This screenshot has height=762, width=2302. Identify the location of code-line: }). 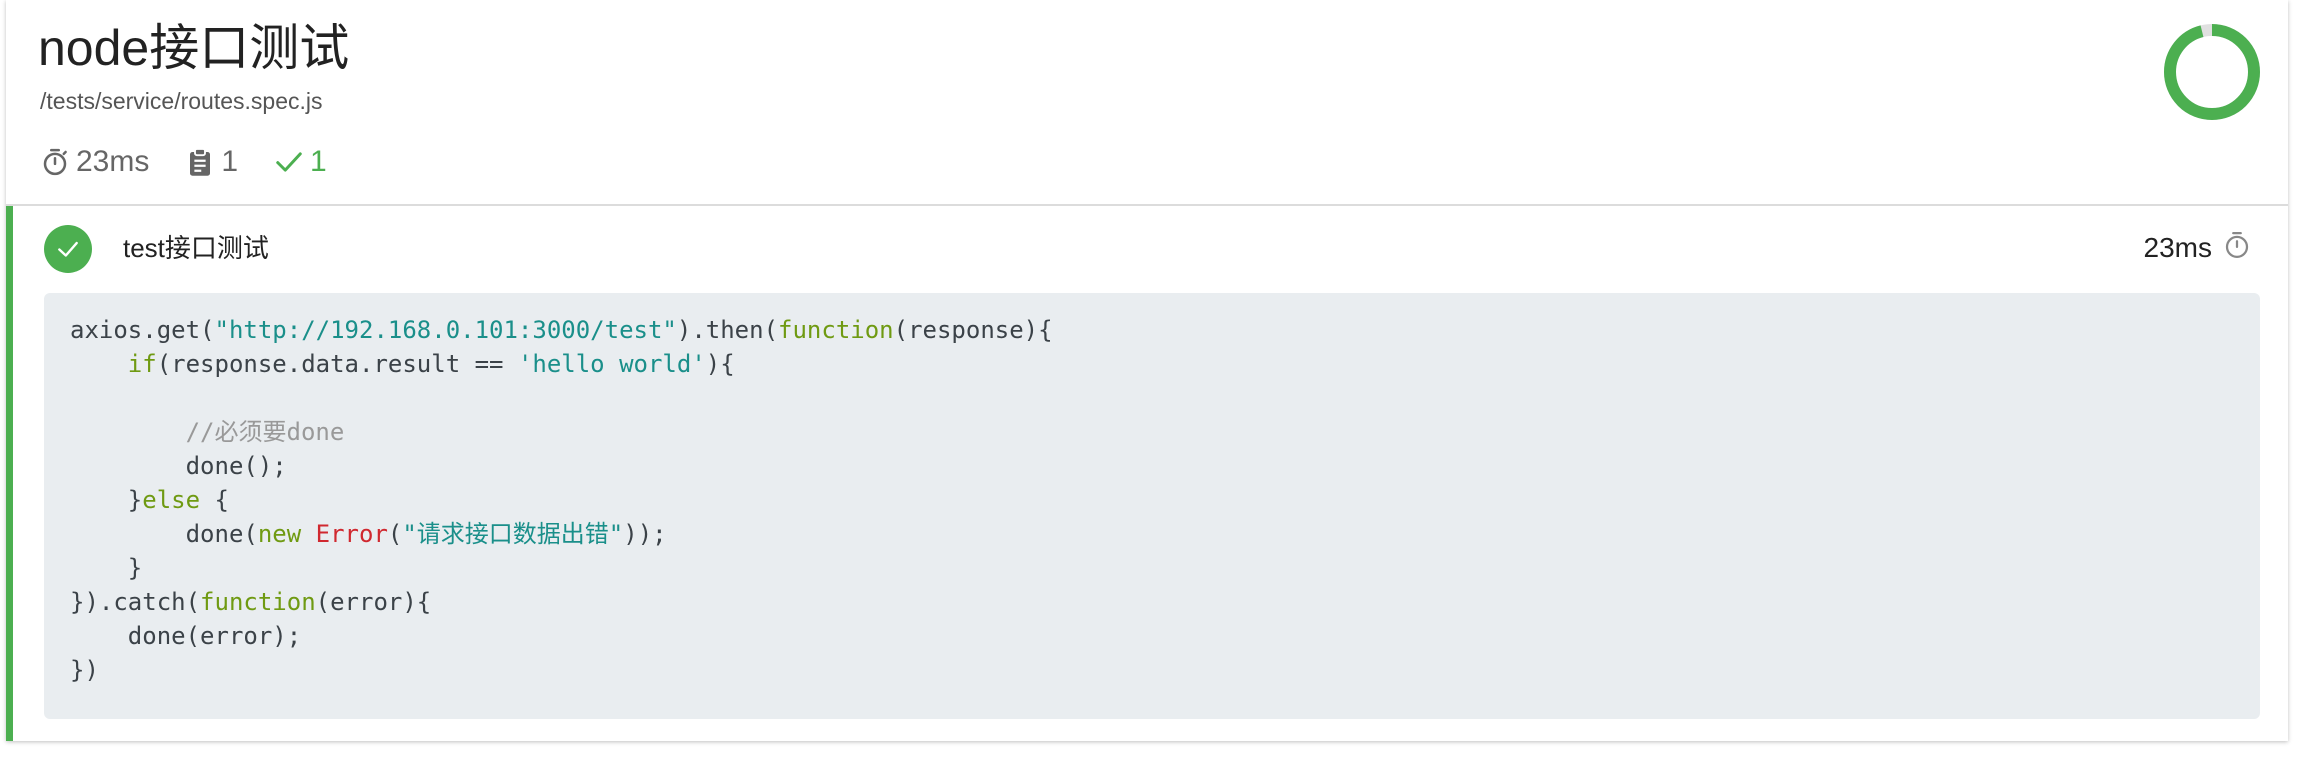
(1152, 670).